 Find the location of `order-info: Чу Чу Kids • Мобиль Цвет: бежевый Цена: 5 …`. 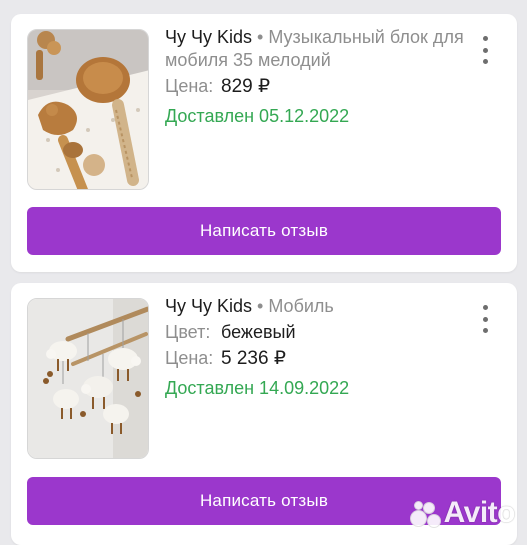

order-info: Чу Чу Kids • Мобиль Цвет: бежевый Цена: 5 … is located at coordinates (315, 348).